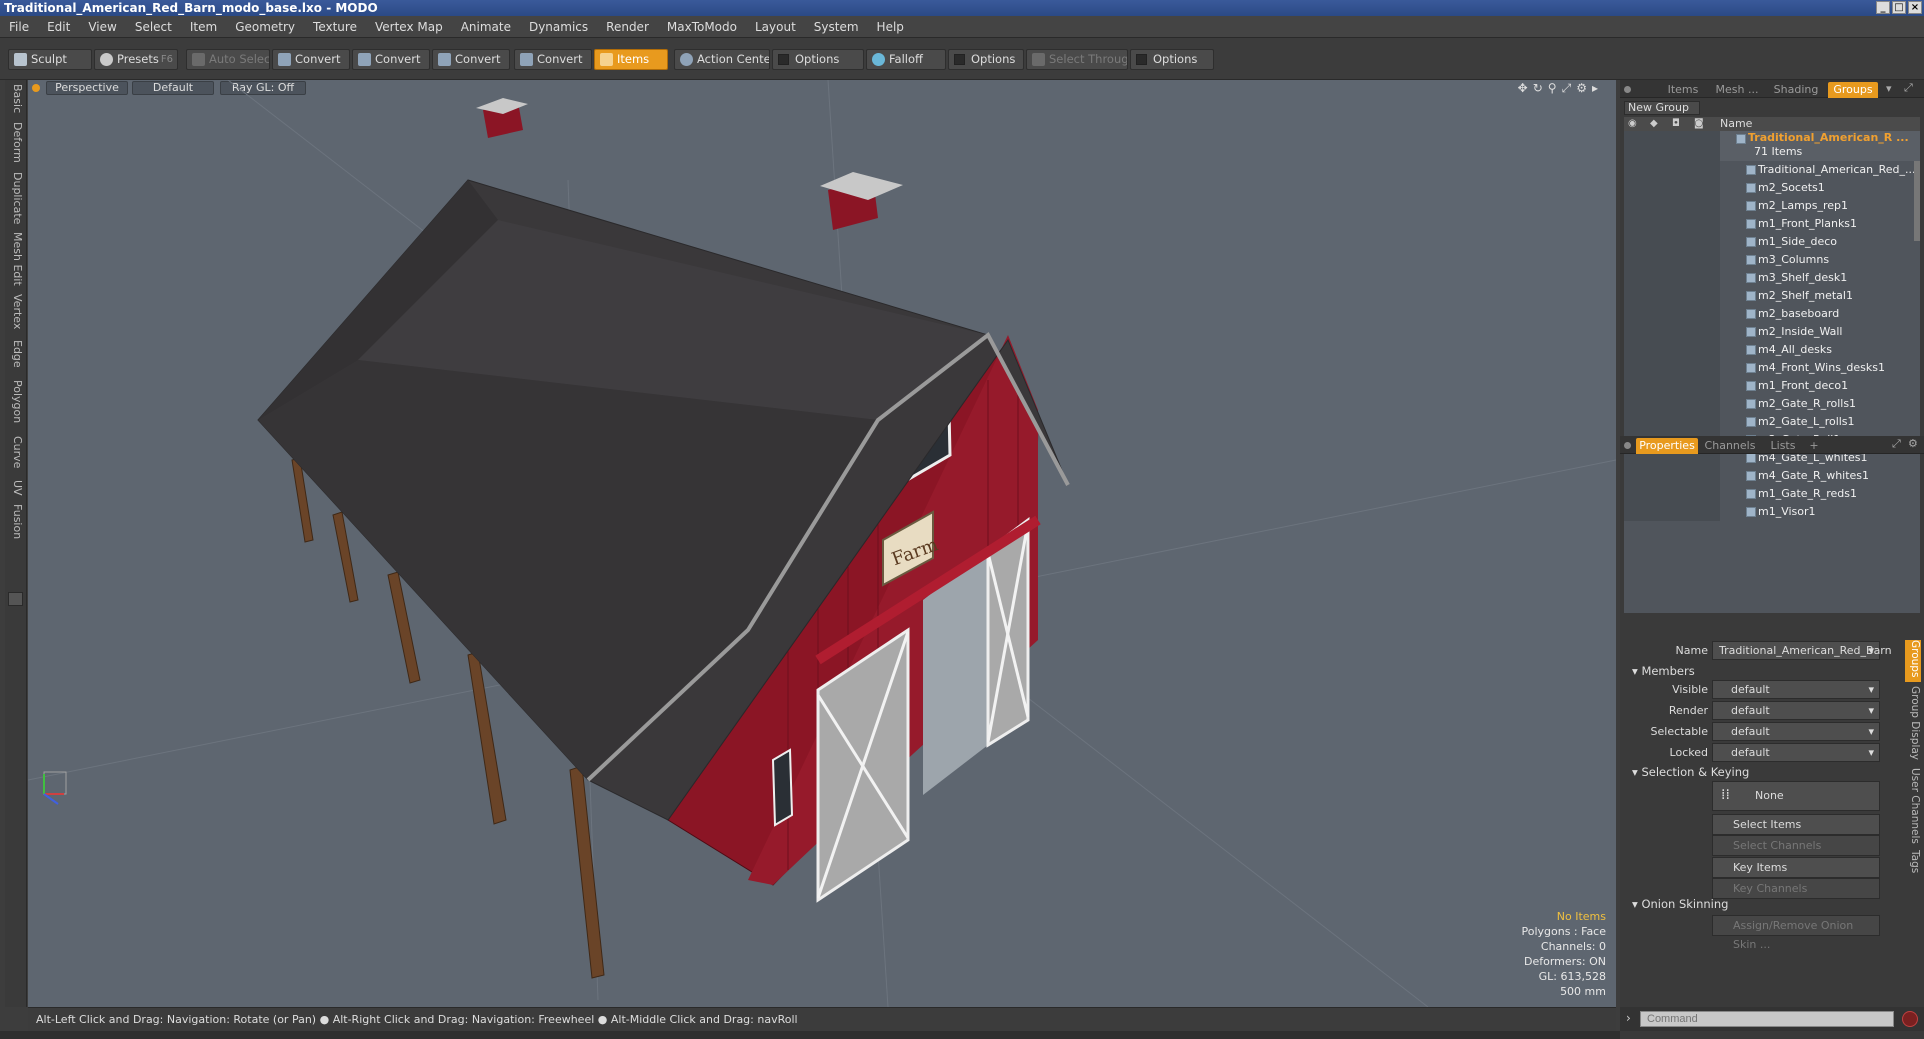  Describe the element at coordinates (486, 27) in the screenshot. I see `menu-animate: Animate` at that location.